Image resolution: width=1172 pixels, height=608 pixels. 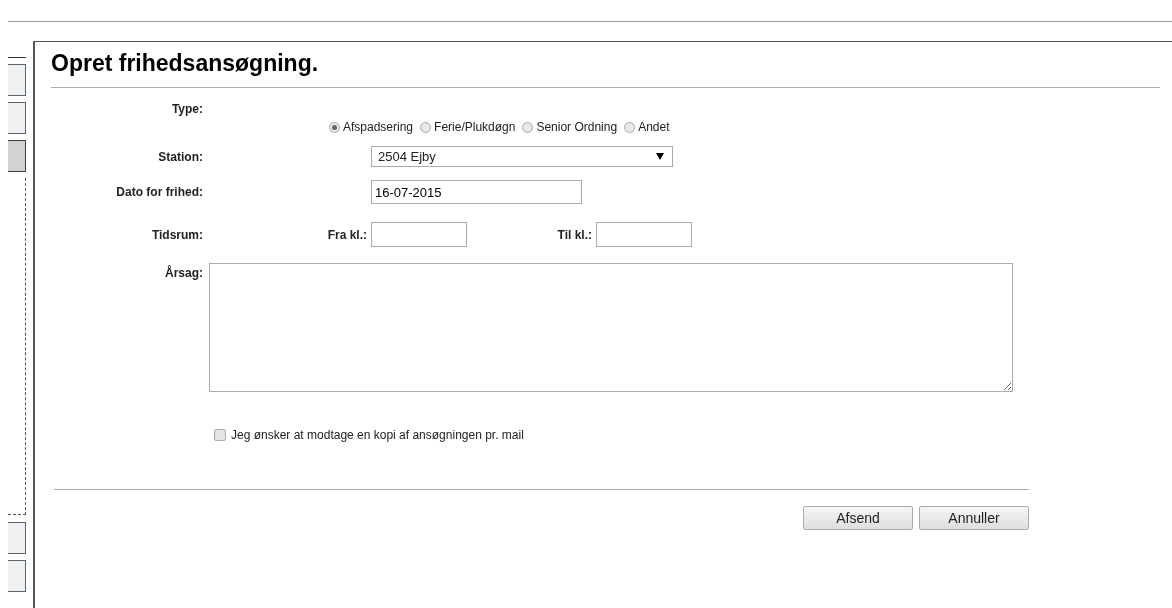 What do you see at coordinates (476, 192) in the screenshot?
I see `date-field: 16-07-2015` at bounding box center [476, 192].